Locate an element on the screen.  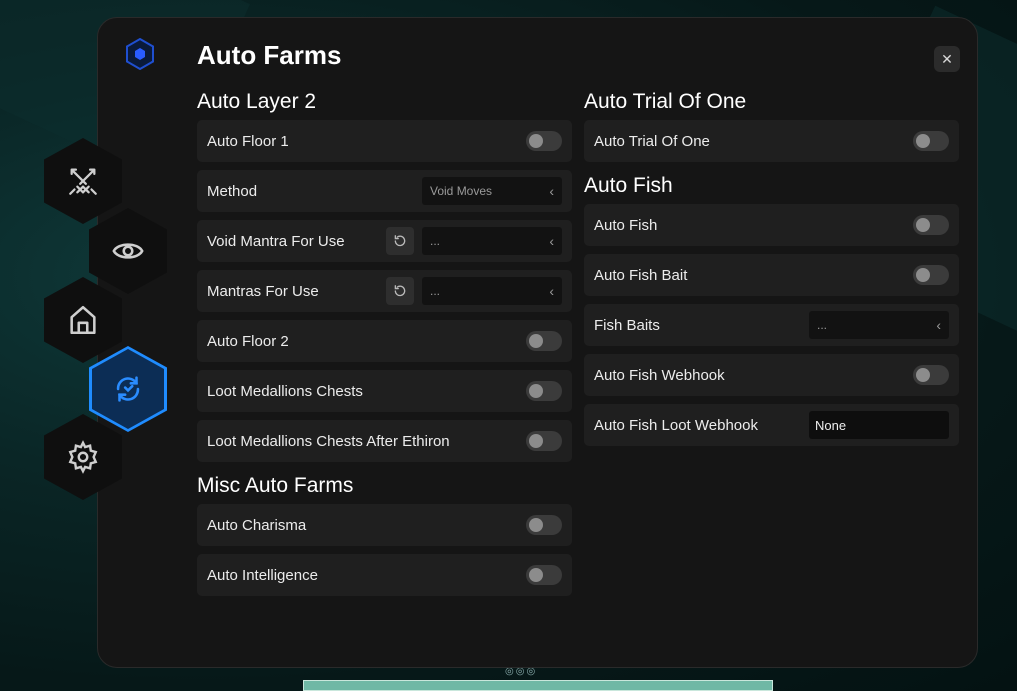
row-auto-fish-webhook: Auto Fish Webhook is located at coordinates (771, 375).